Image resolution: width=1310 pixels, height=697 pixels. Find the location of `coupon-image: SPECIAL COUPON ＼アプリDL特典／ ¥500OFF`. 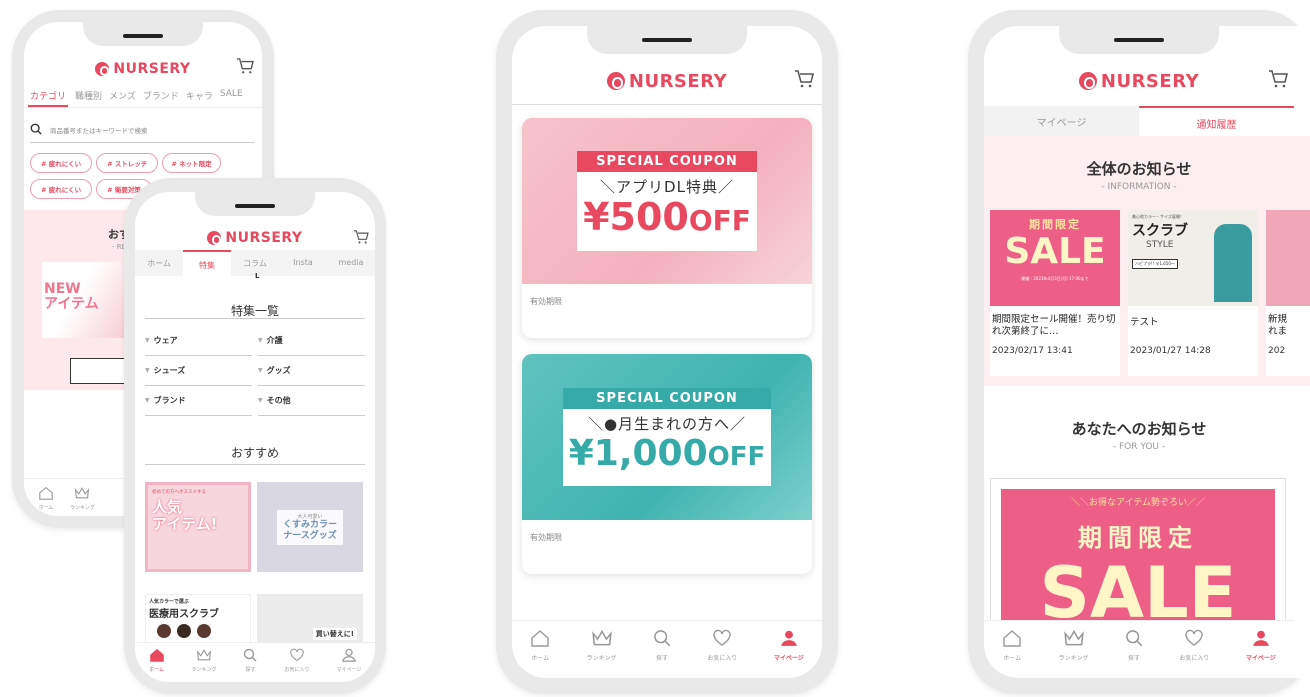

coupon-image: SPECIAL COUPON ＼アプリDL特典／ ¥500OFF is located at coordinates (667, 201).